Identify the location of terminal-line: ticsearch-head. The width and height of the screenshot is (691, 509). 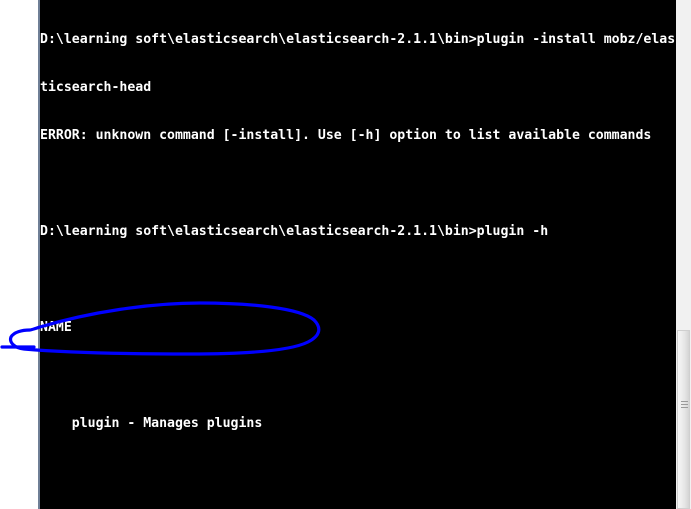
(96, 87).